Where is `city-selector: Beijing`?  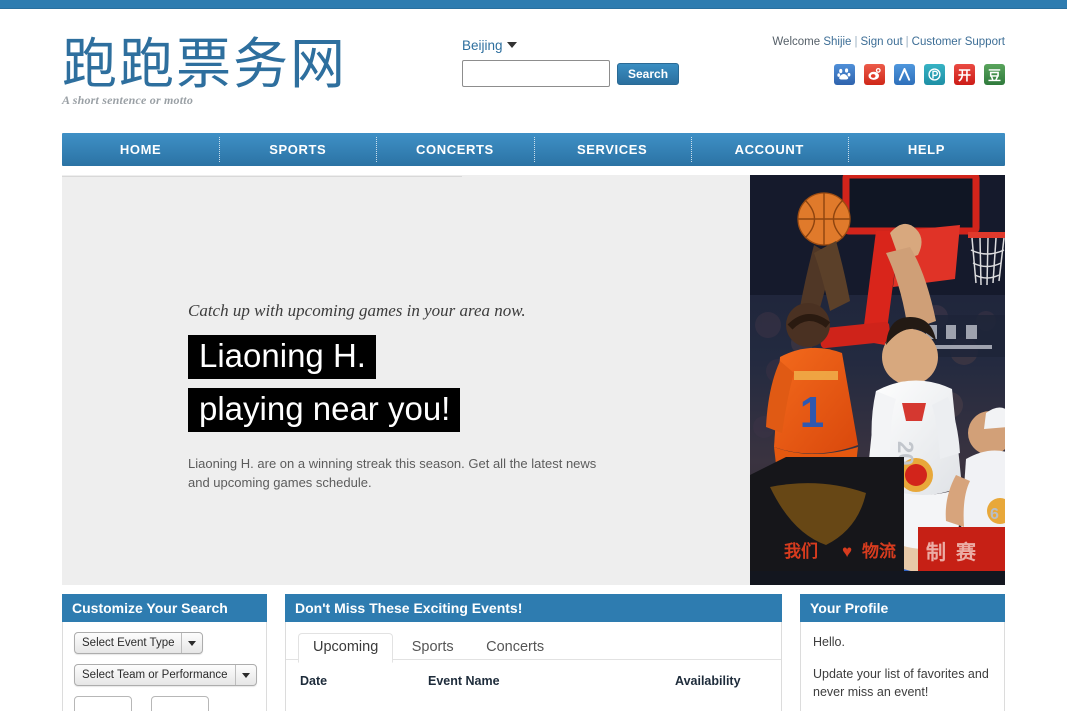
city-selector: Beijing is located at coordinates (489, 45).